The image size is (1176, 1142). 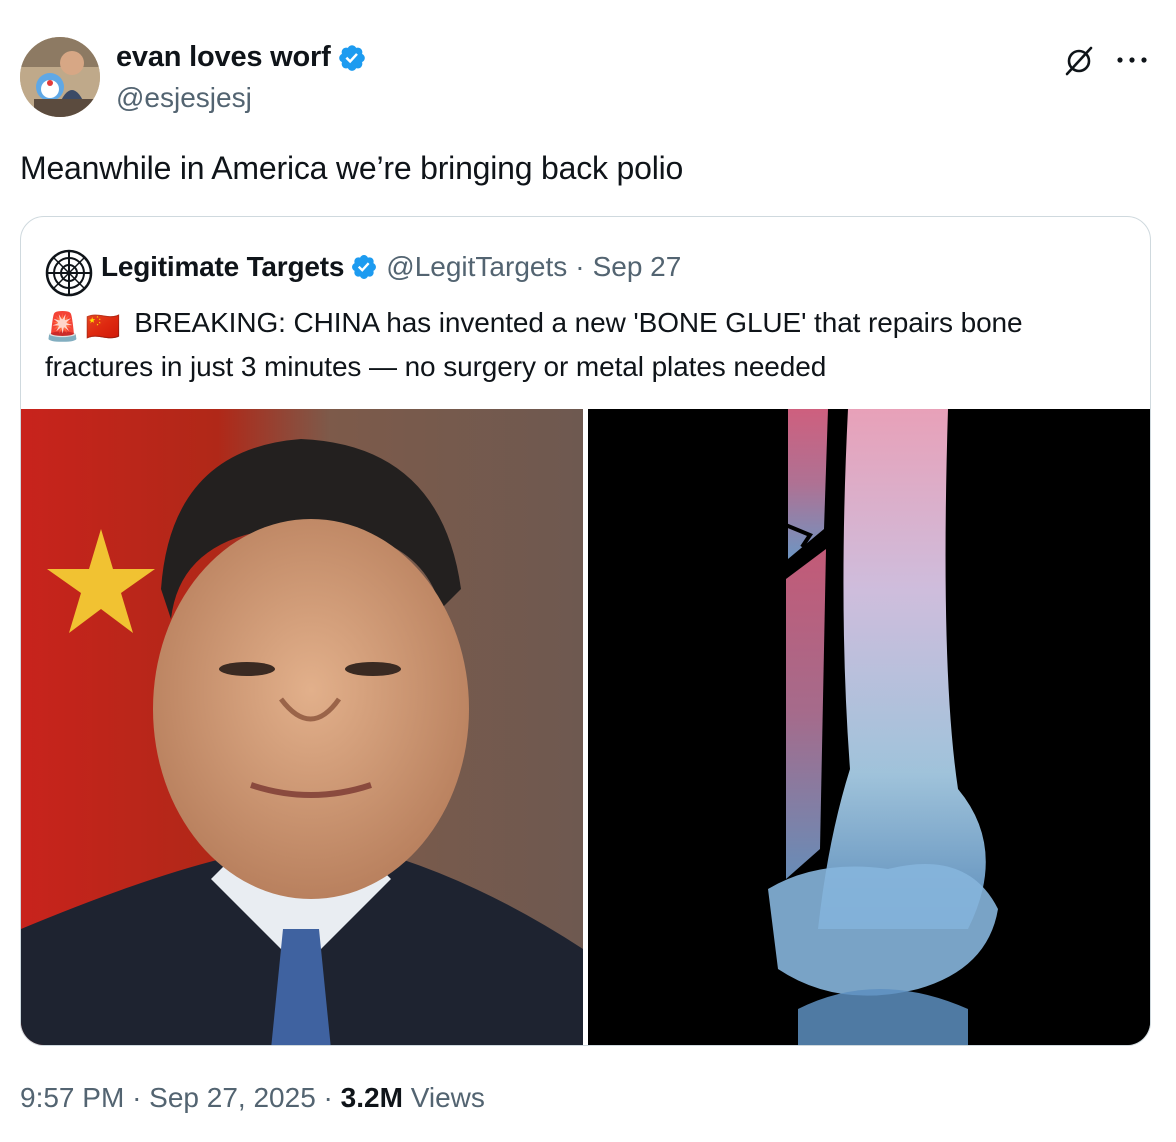 I want to click on tweet-meta: 9:57 PM · Sep 27, 2025 · 3.2M Views, so click(x=252, y=1098).